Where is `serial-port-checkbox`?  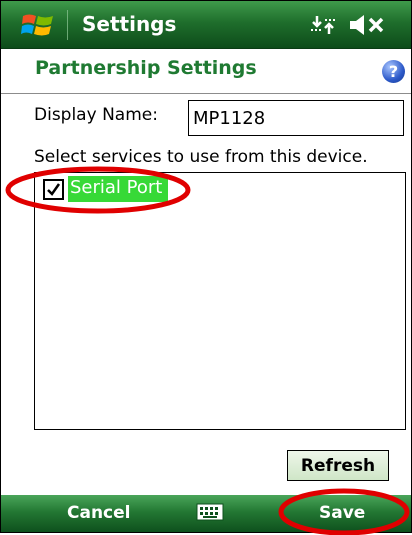
serial-port-checkbox is located at coordinates (53, 189).